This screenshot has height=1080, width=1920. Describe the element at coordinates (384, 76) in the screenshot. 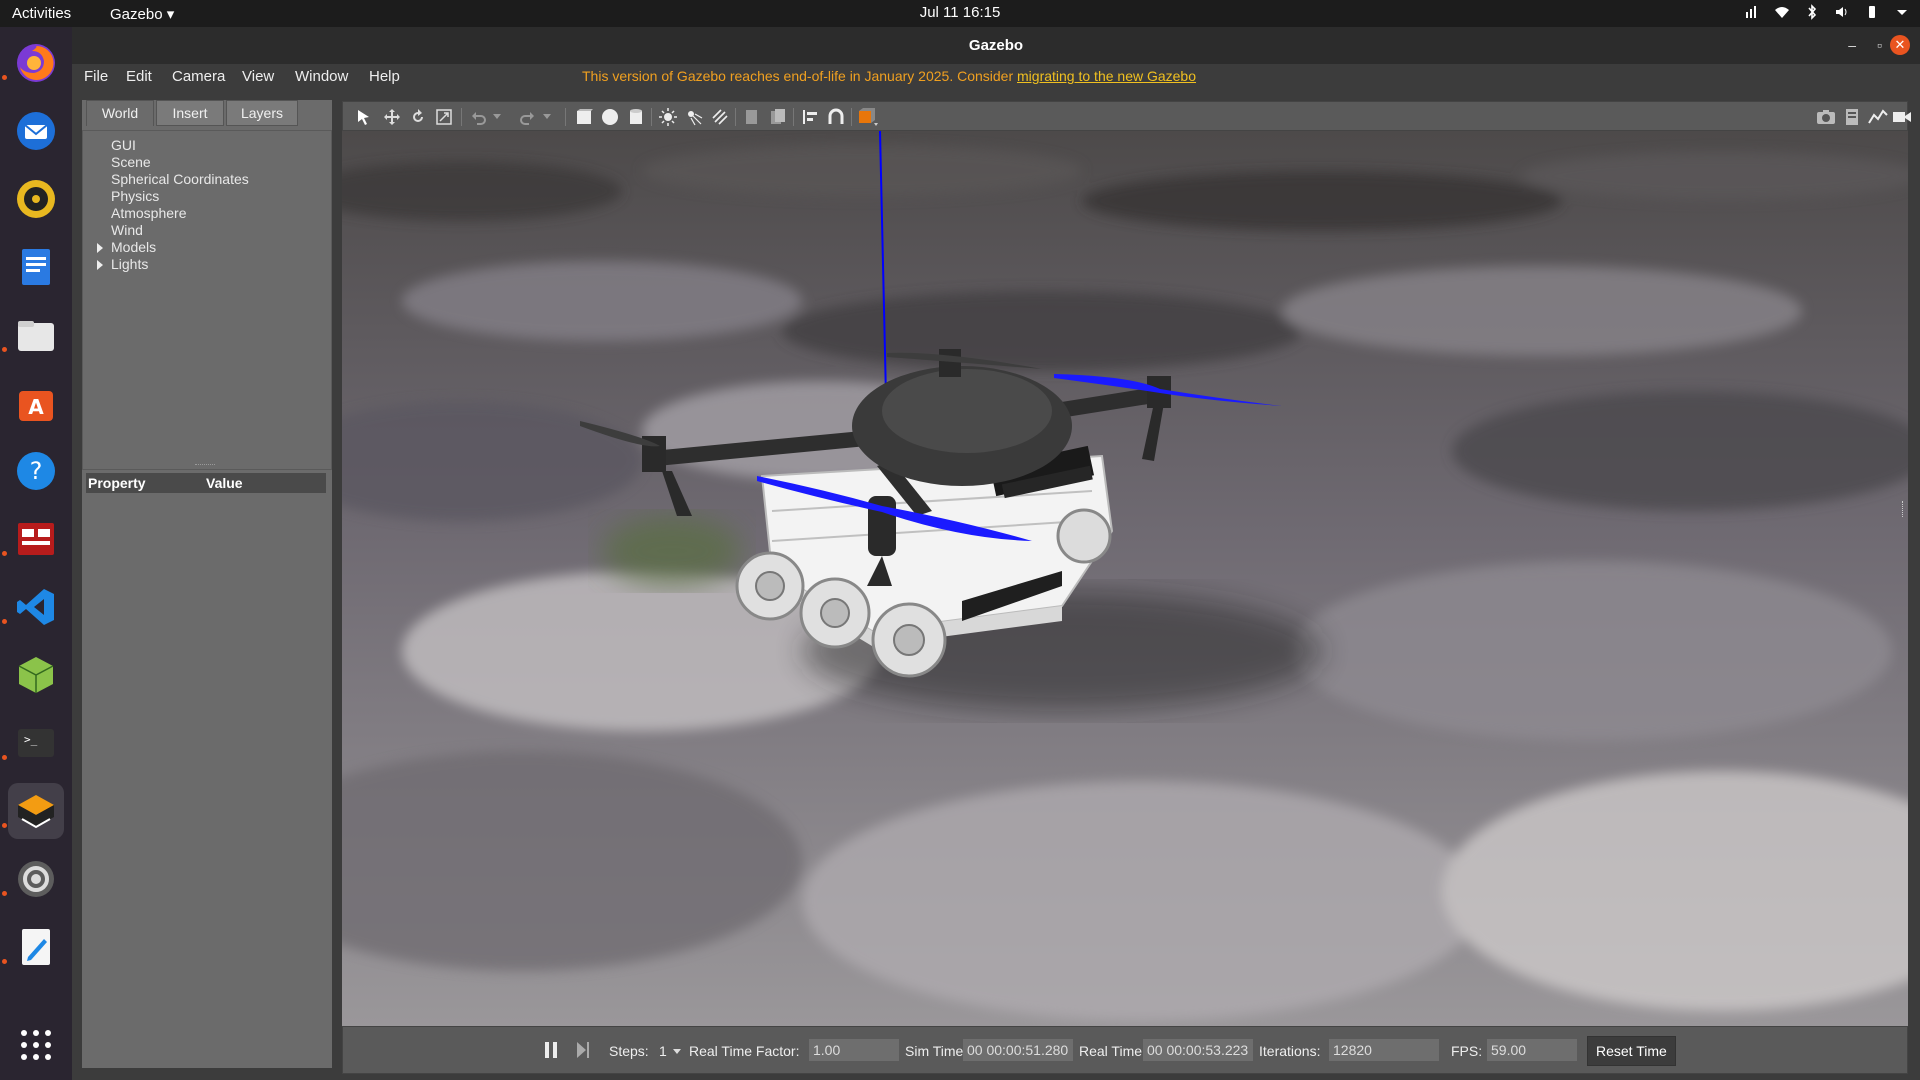

I see `menu-help: Help` at that location.